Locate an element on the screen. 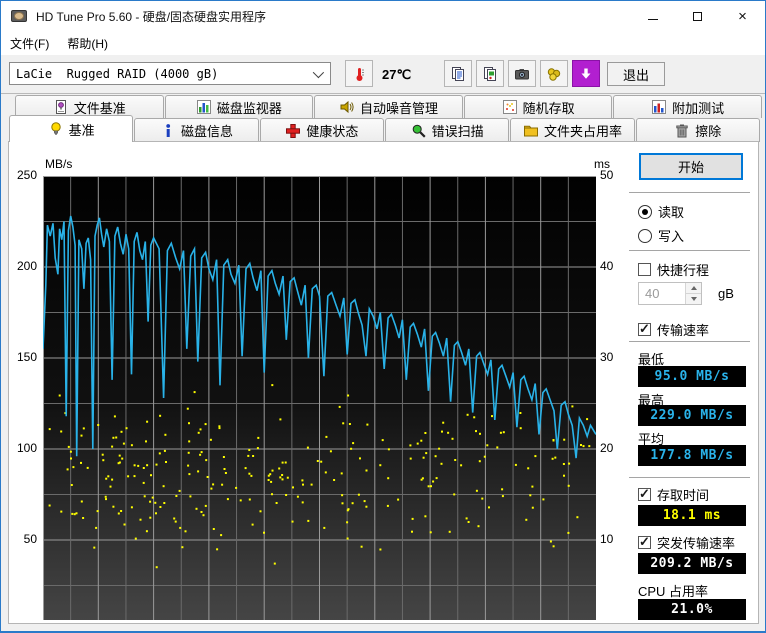 The width and height of the screenshot is (766, 633). tab-error-scan: 错误扫描 is located at coordinates (447, 130).